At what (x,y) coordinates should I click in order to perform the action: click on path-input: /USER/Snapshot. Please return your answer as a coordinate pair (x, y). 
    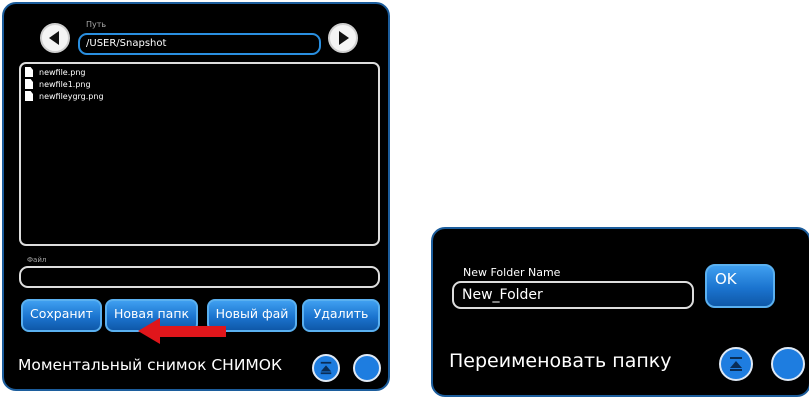
    Looking at the image, I should click on (199, 44).